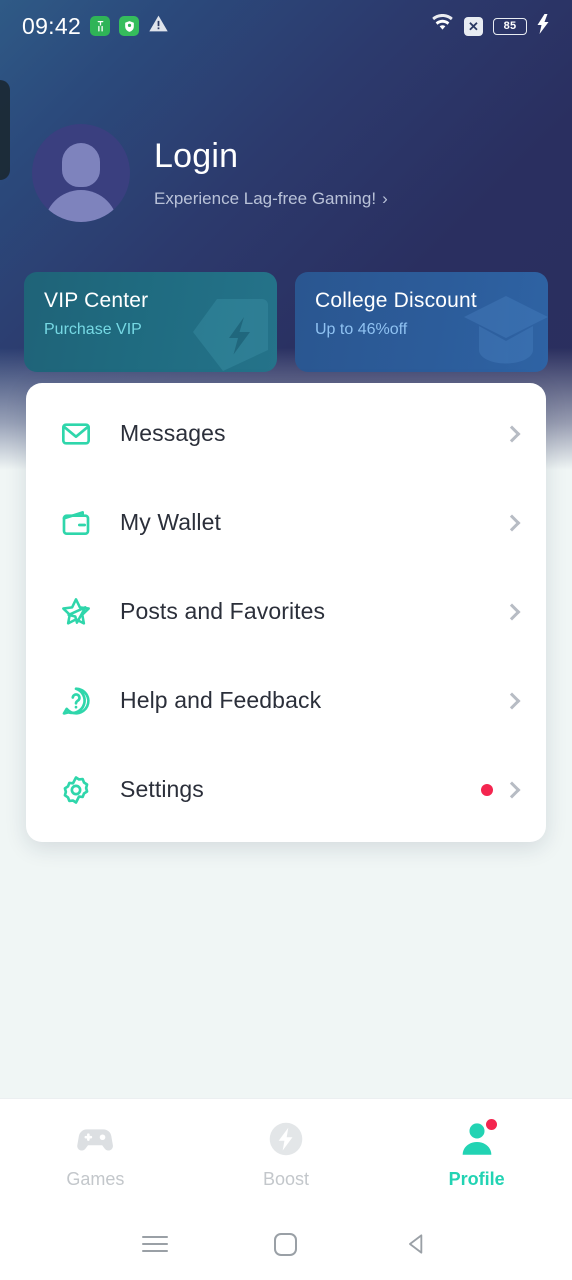  I want to click on menu-item-messages: Messages, so click(286, 433).